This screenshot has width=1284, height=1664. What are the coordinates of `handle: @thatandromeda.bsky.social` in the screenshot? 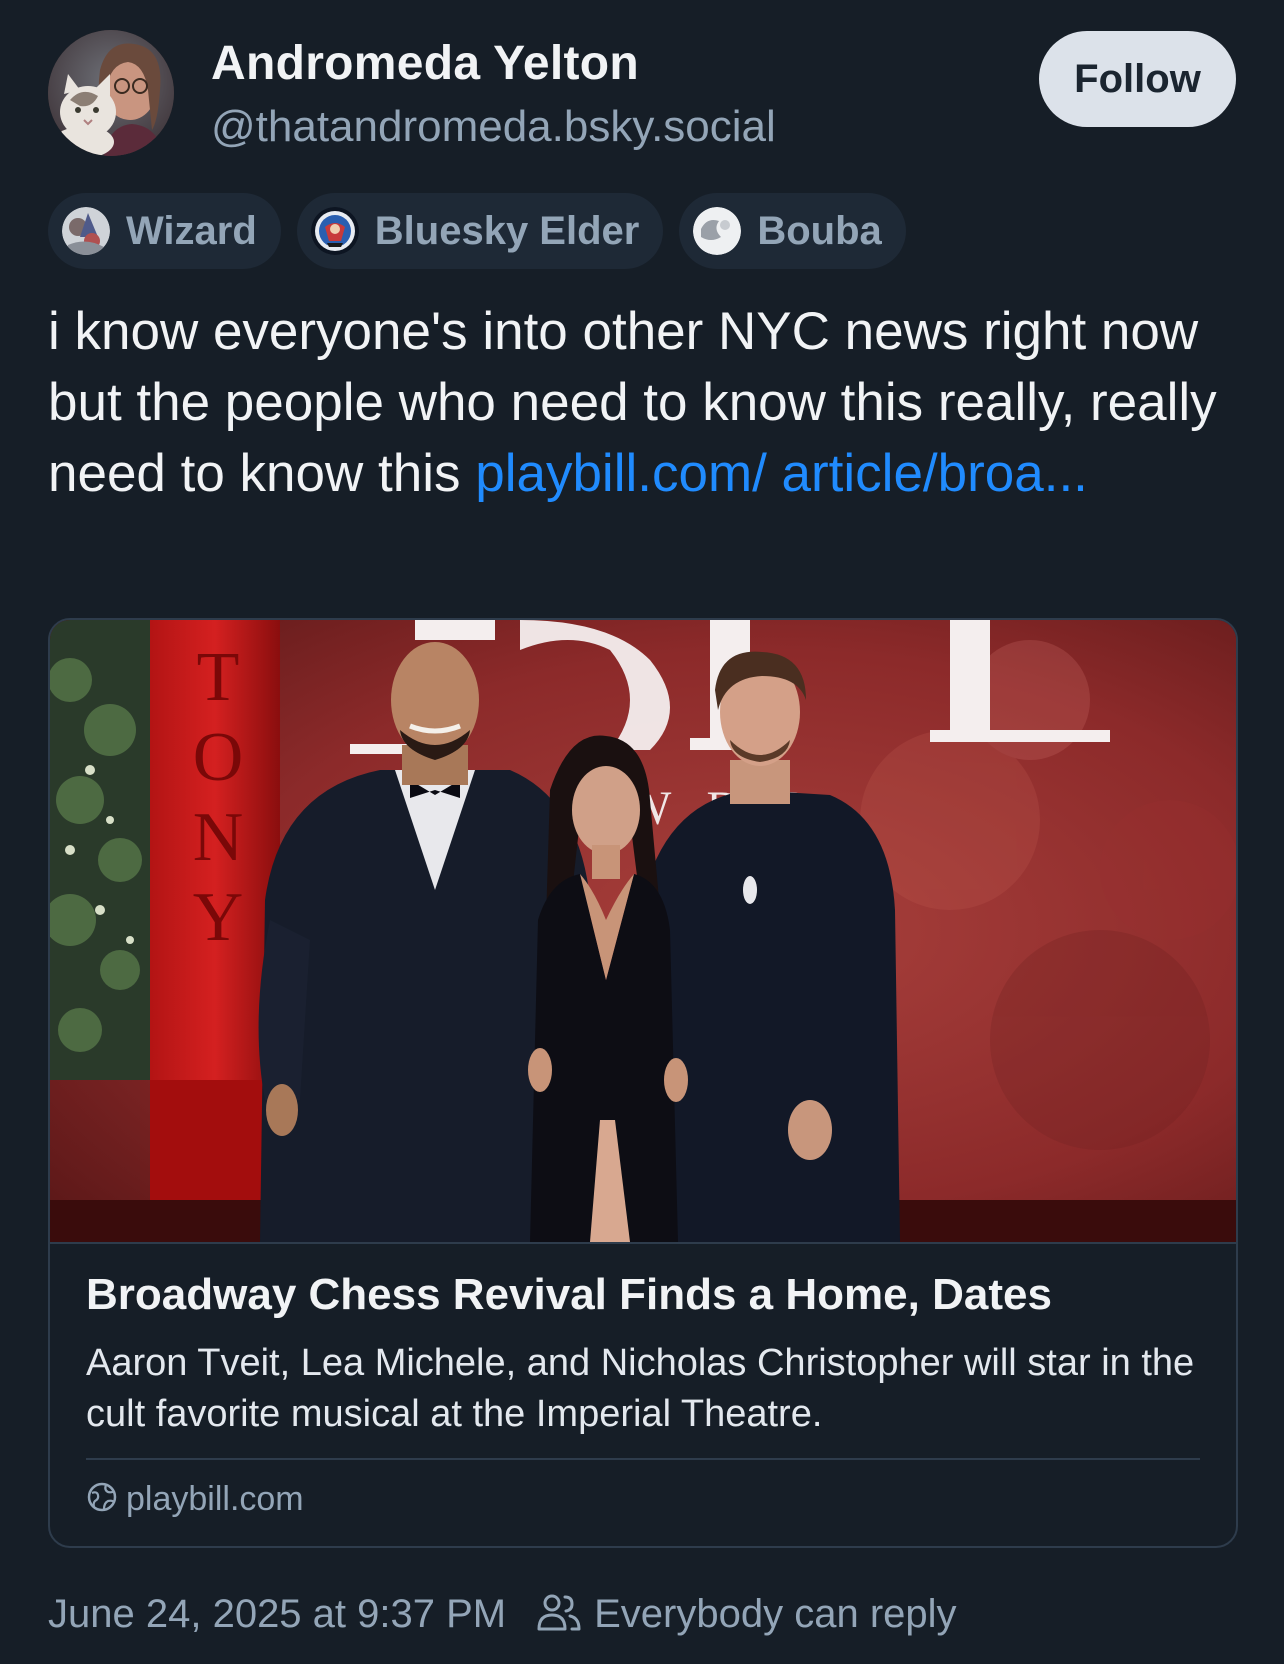 It's located at (493, 127).